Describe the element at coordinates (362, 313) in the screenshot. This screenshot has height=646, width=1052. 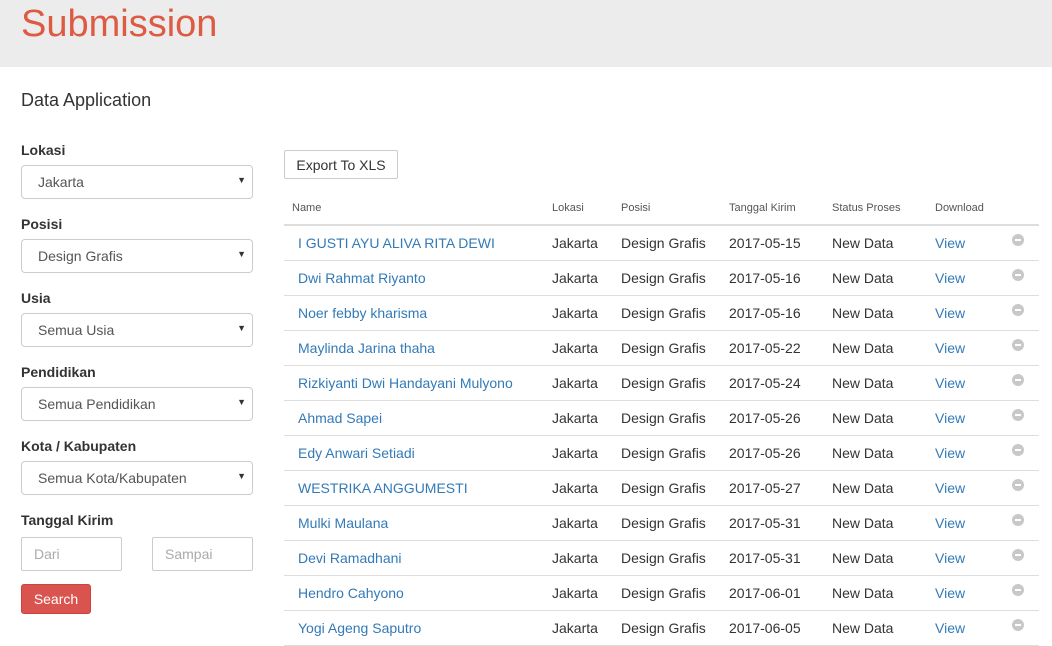
I see `applicant-name-link: Noer febby kharisma` at that location.